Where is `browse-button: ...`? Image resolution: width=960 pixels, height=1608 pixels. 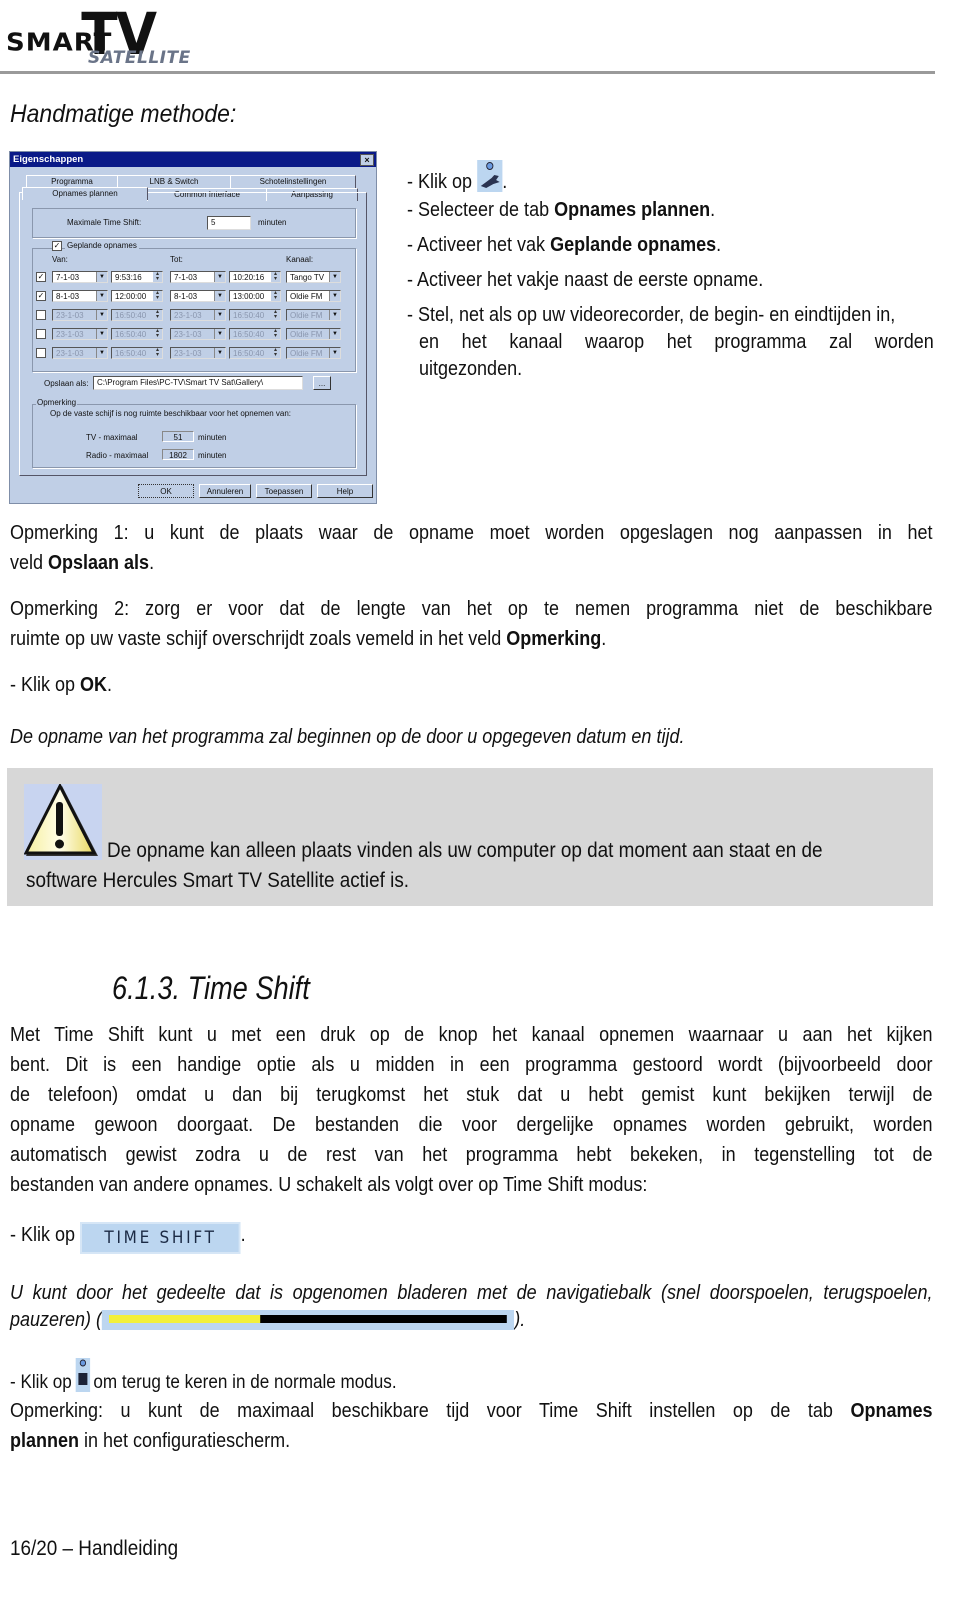 browse-button: ... is located at coordinates (322, 383).